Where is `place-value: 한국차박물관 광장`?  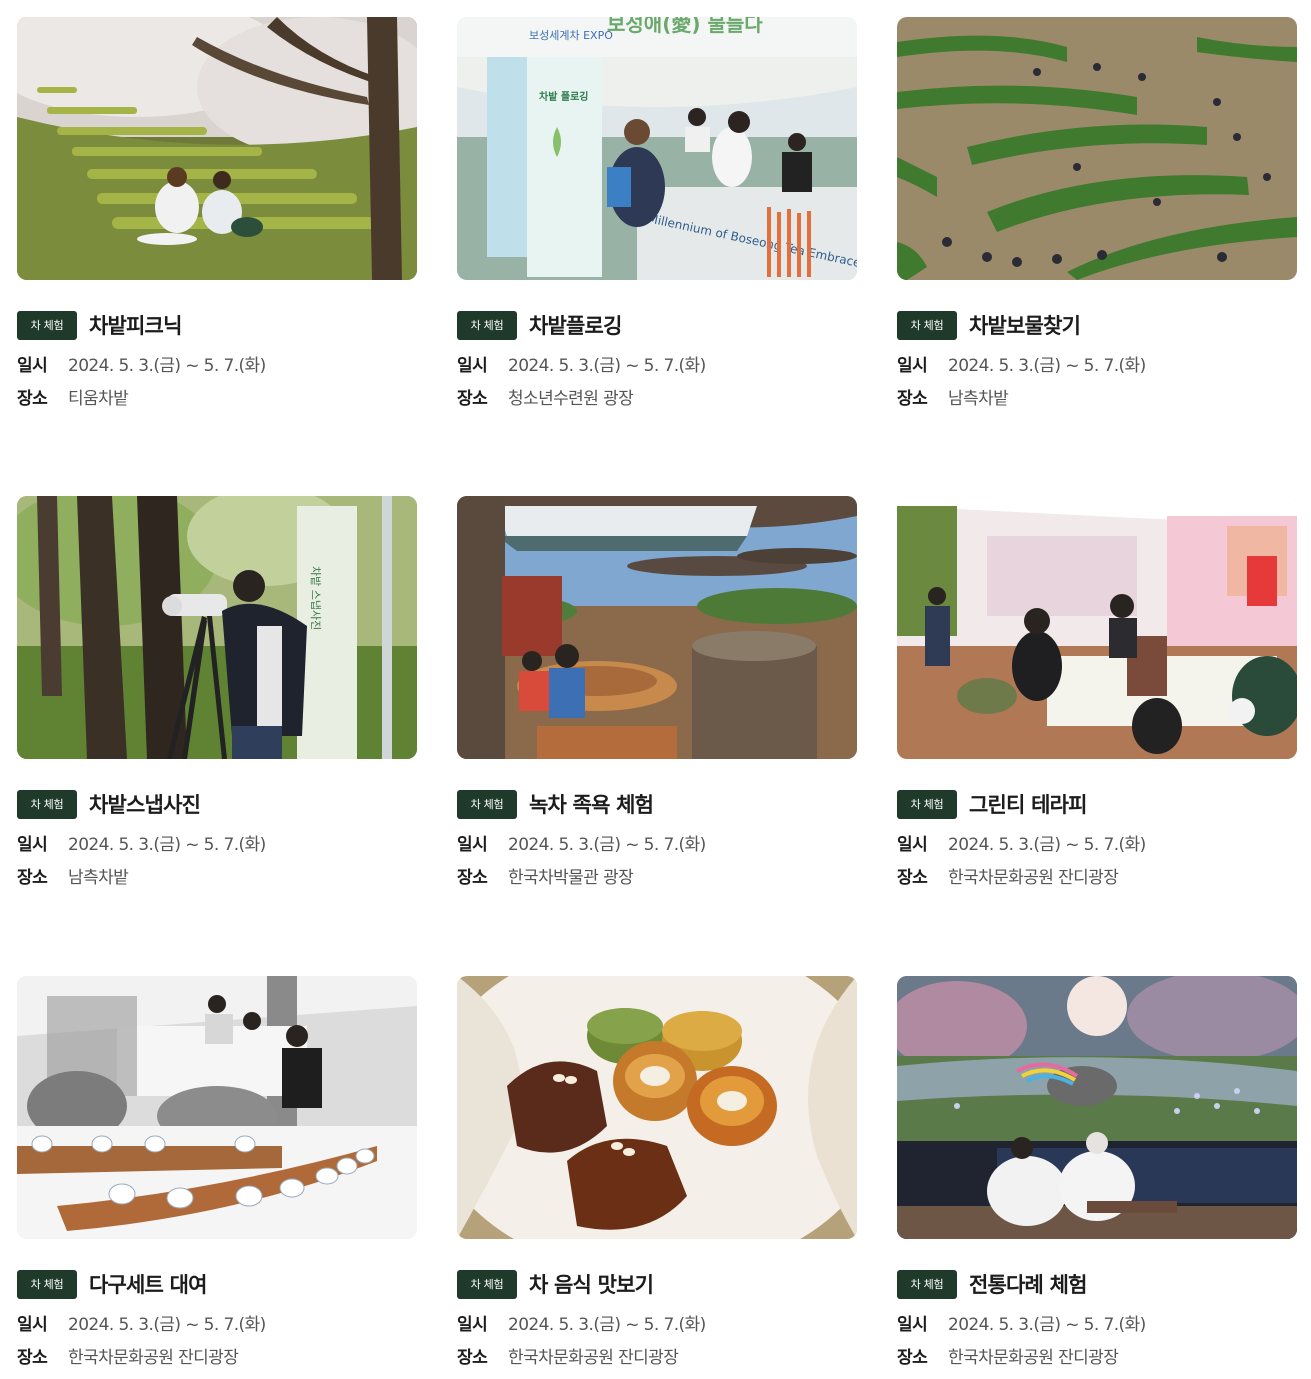
place-value: 한국차박물관 광장 is located at coordinates (571, 878).